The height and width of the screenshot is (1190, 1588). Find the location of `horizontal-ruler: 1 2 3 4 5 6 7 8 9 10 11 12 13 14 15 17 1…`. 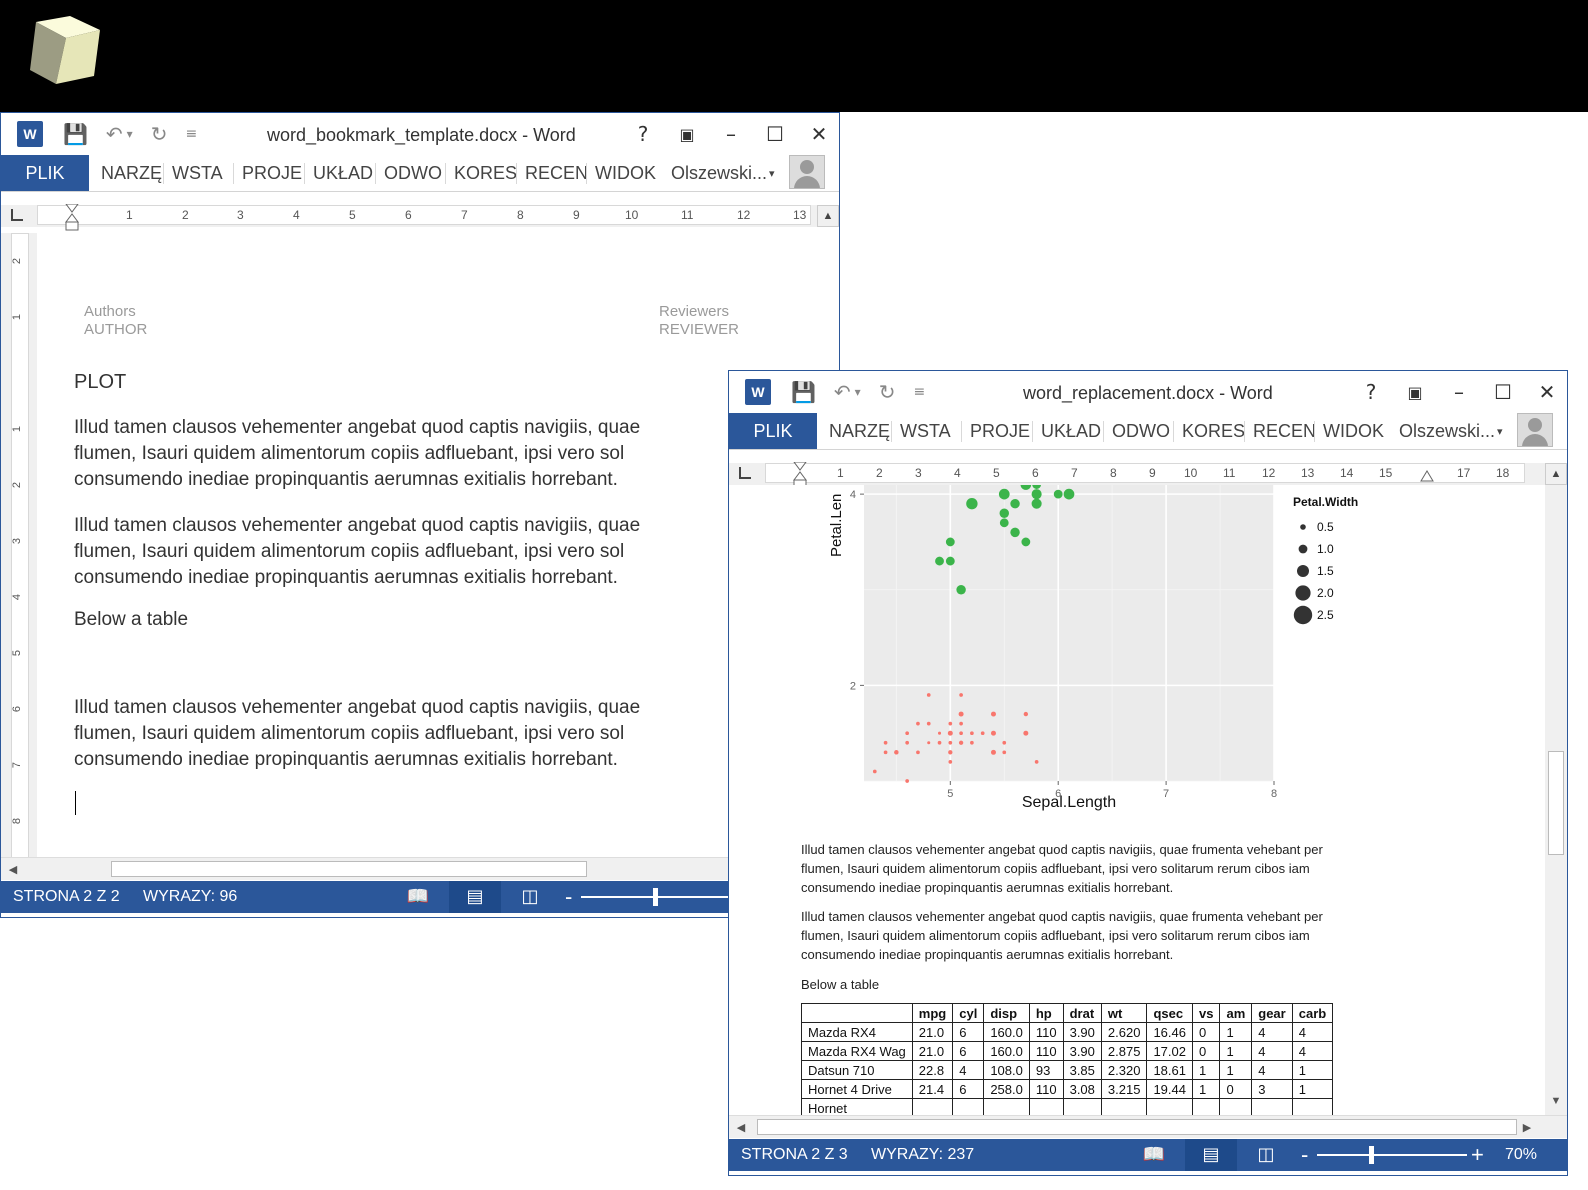

horizontal-ruler: 1 2 3 4 5 6 7 8 9 10 11 12 13 14 15 17 1… is located at coordinates (1145, 475).